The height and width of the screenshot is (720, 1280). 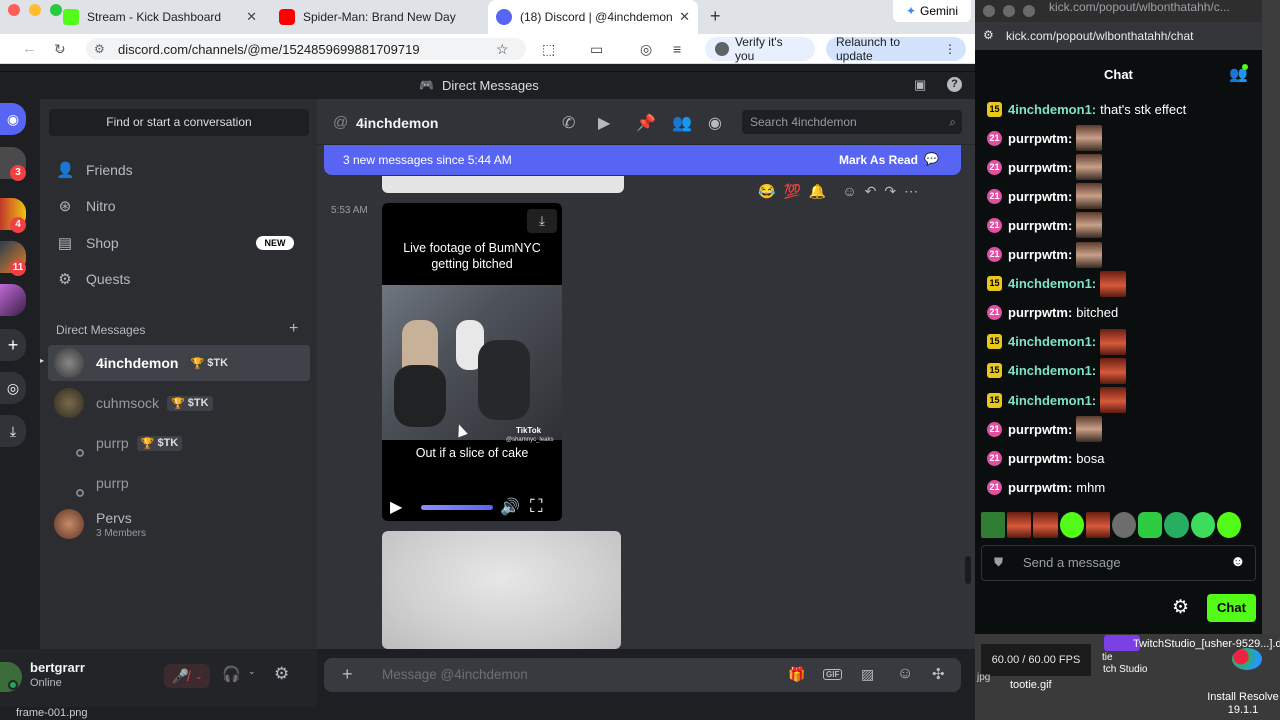 I want to click on extension-icon: ◎, so click(x=646, y=49).